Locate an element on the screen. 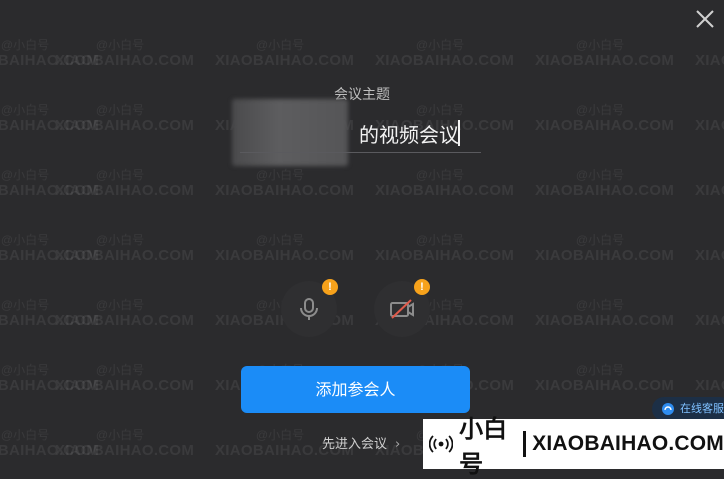  add-participants-button: 添加参会人 is located at coordinates (355, 389).